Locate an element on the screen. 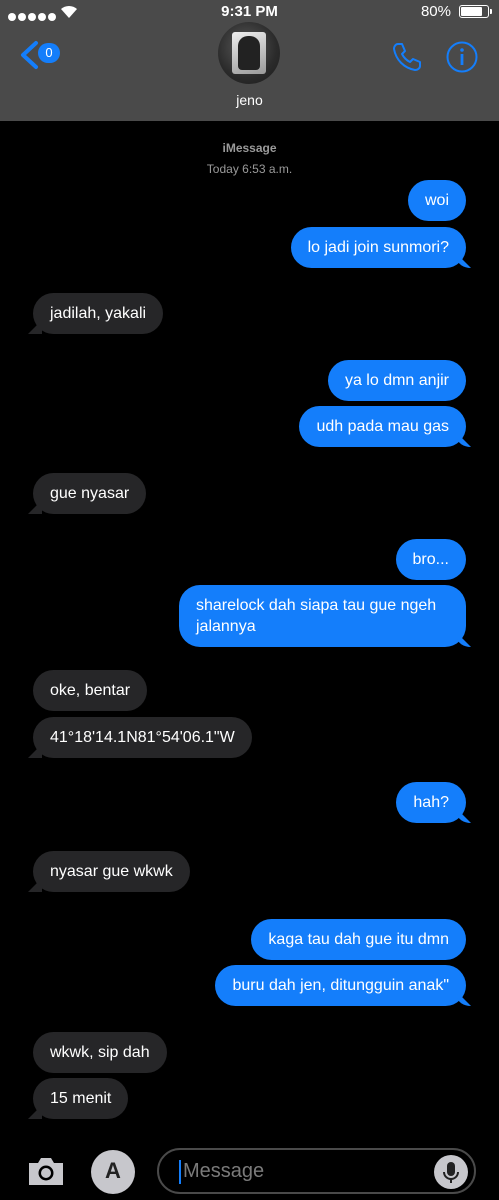 Image resolution: width=499 pixels, height=1200 pixels. message-bubble-received: oke, bentar is located at coordinates (90, 690).